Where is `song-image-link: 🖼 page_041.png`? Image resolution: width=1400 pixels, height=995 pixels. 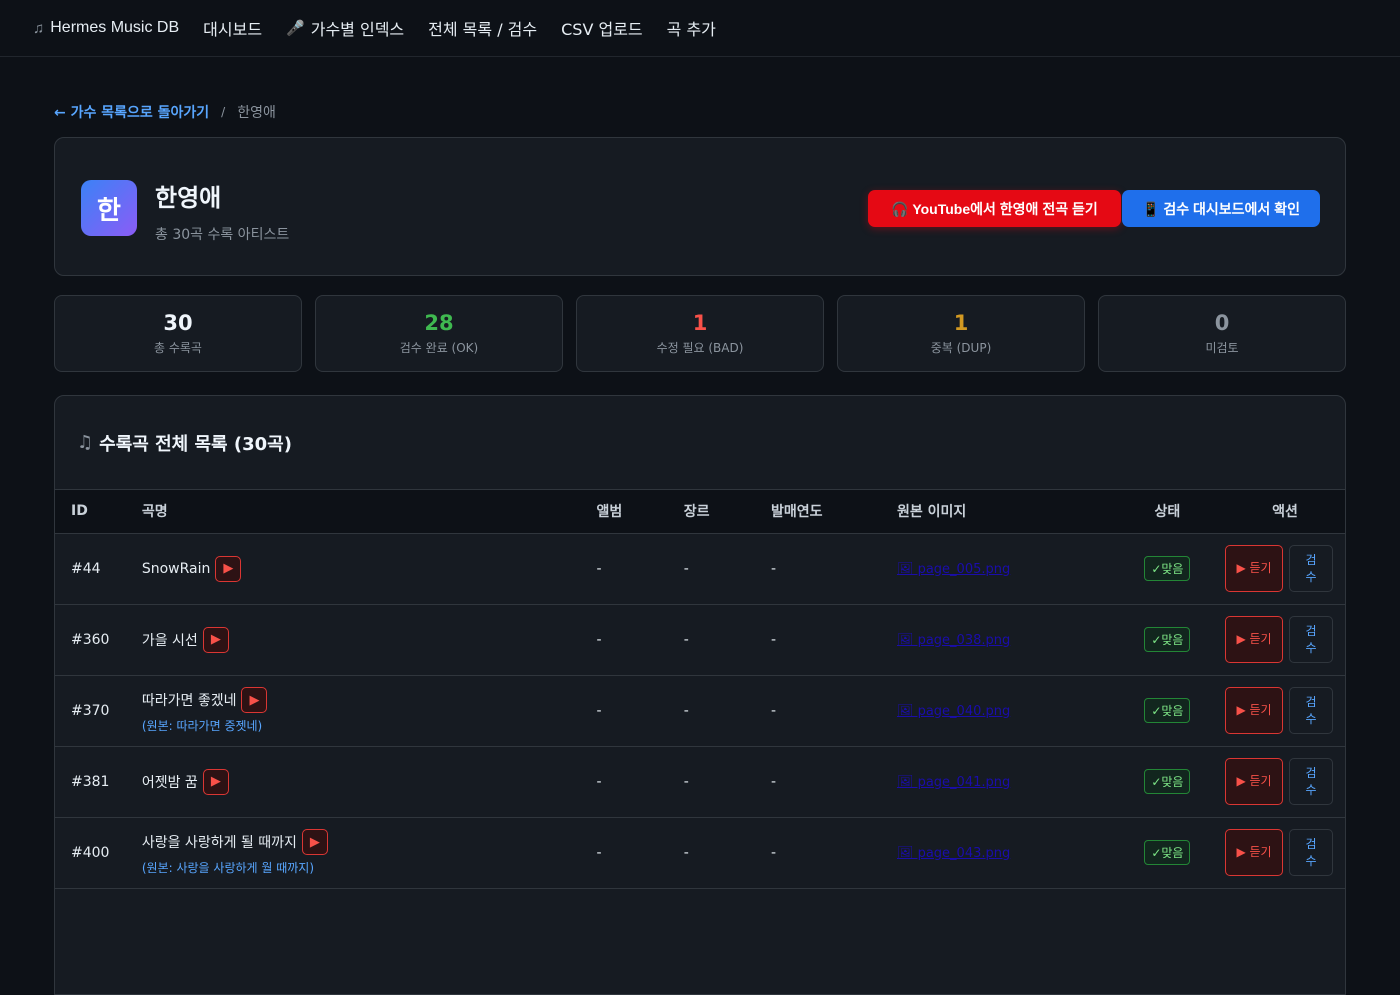
song-image-link: 🖼 page_041.png is located at coordinates (953, 782).